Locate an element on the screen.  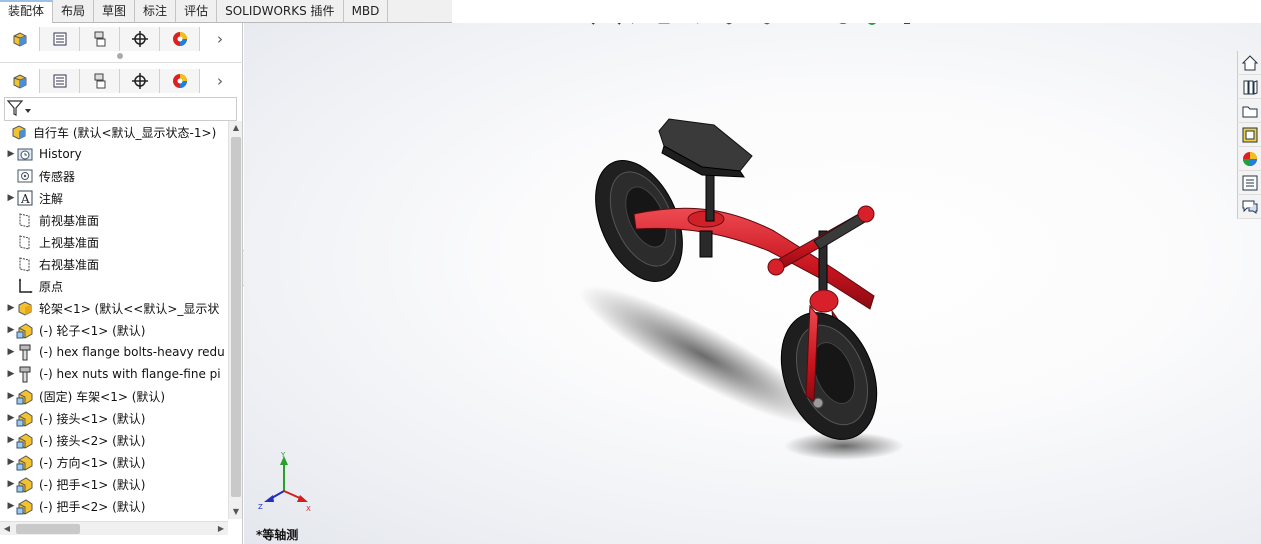
forum-icon is located at coordinates (1250, 207).